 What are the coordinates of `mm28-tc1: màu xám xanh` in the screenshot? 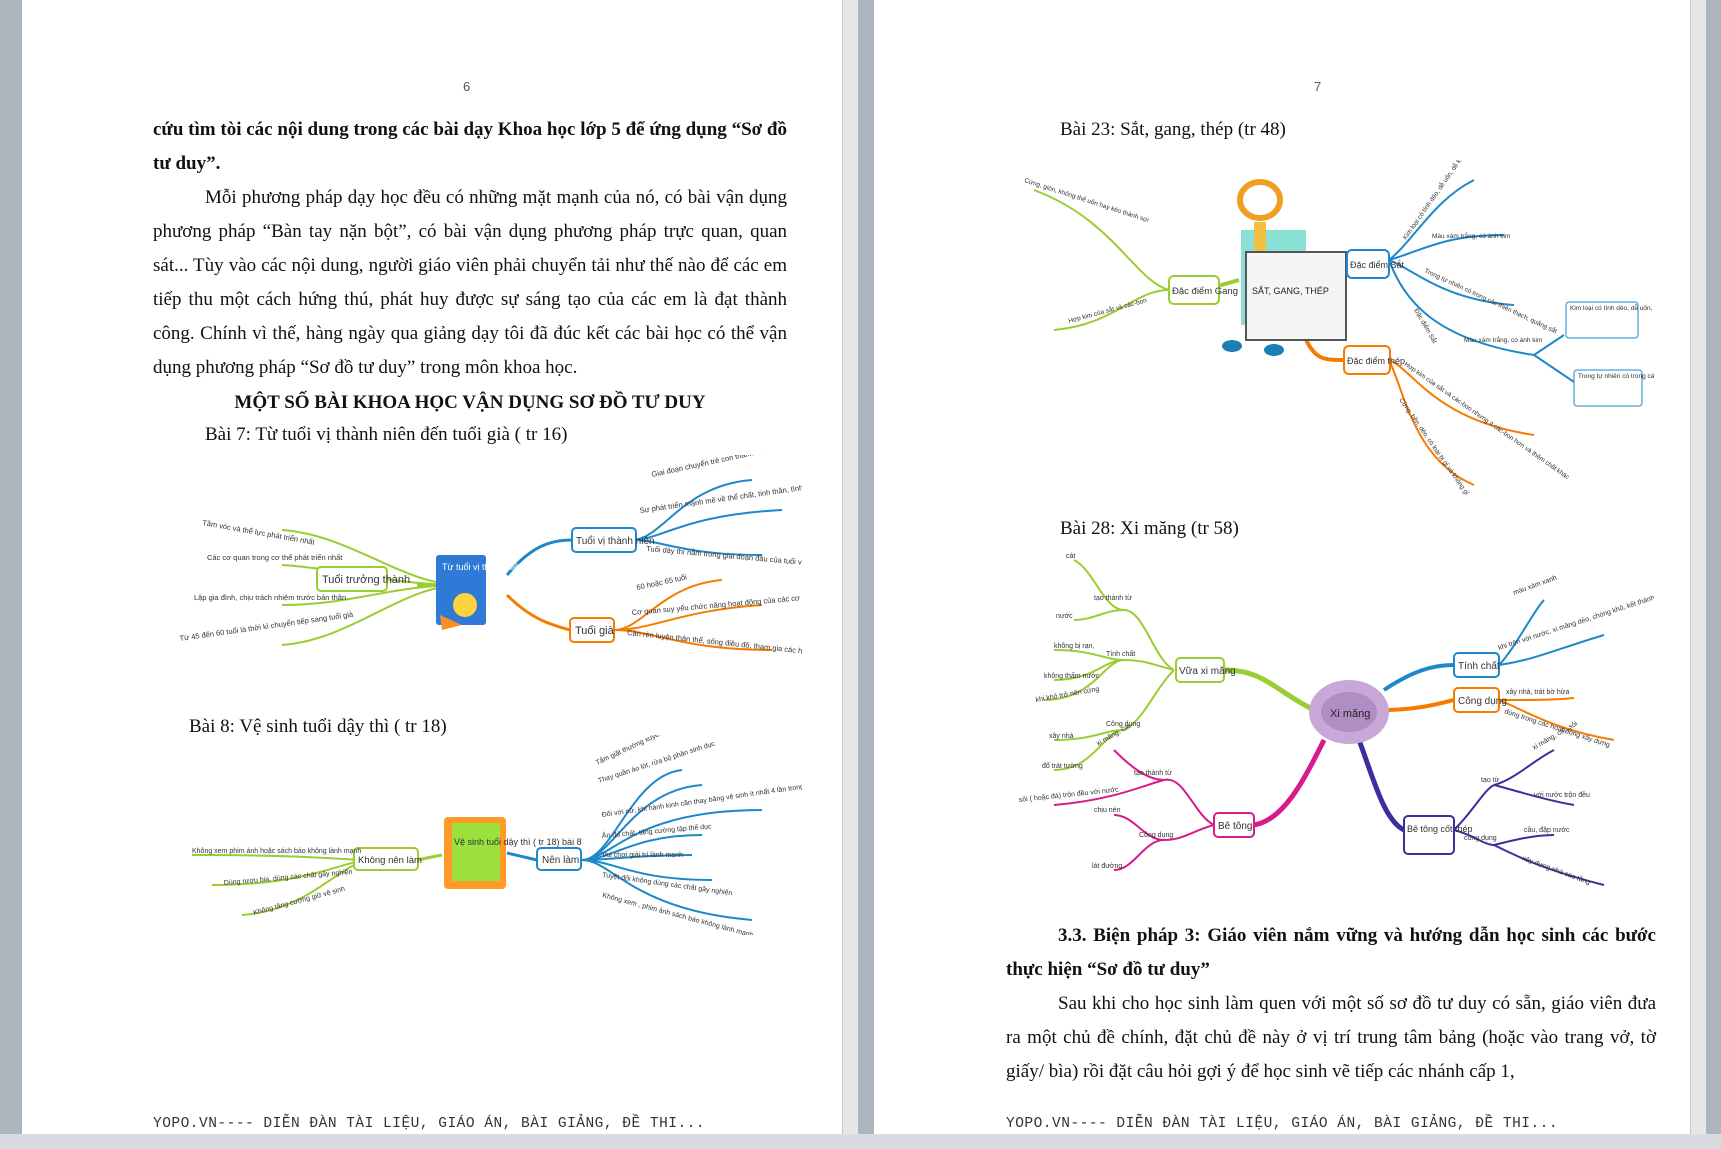 It's located at (1535, 586).